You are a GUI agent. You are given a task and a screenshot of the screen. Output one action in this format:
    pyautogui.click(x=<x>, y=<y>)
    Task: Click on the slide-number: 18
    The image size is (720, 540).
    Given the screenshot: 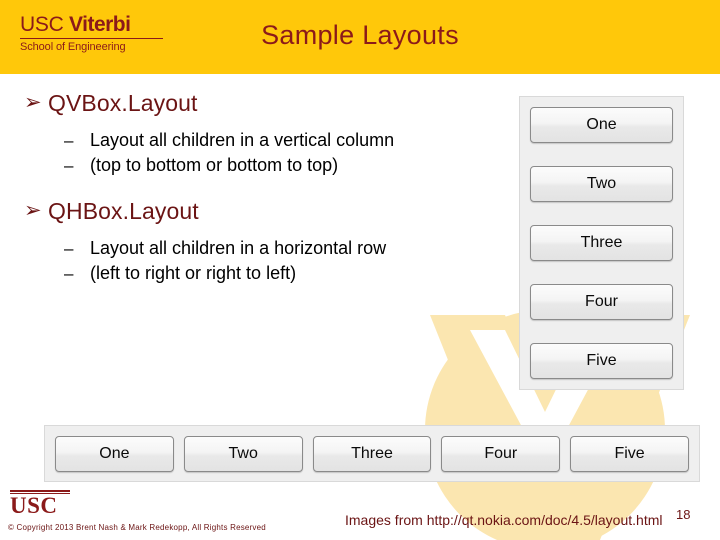 What is the action you would take?
    pyautogui.click(x=683, y=514)
    